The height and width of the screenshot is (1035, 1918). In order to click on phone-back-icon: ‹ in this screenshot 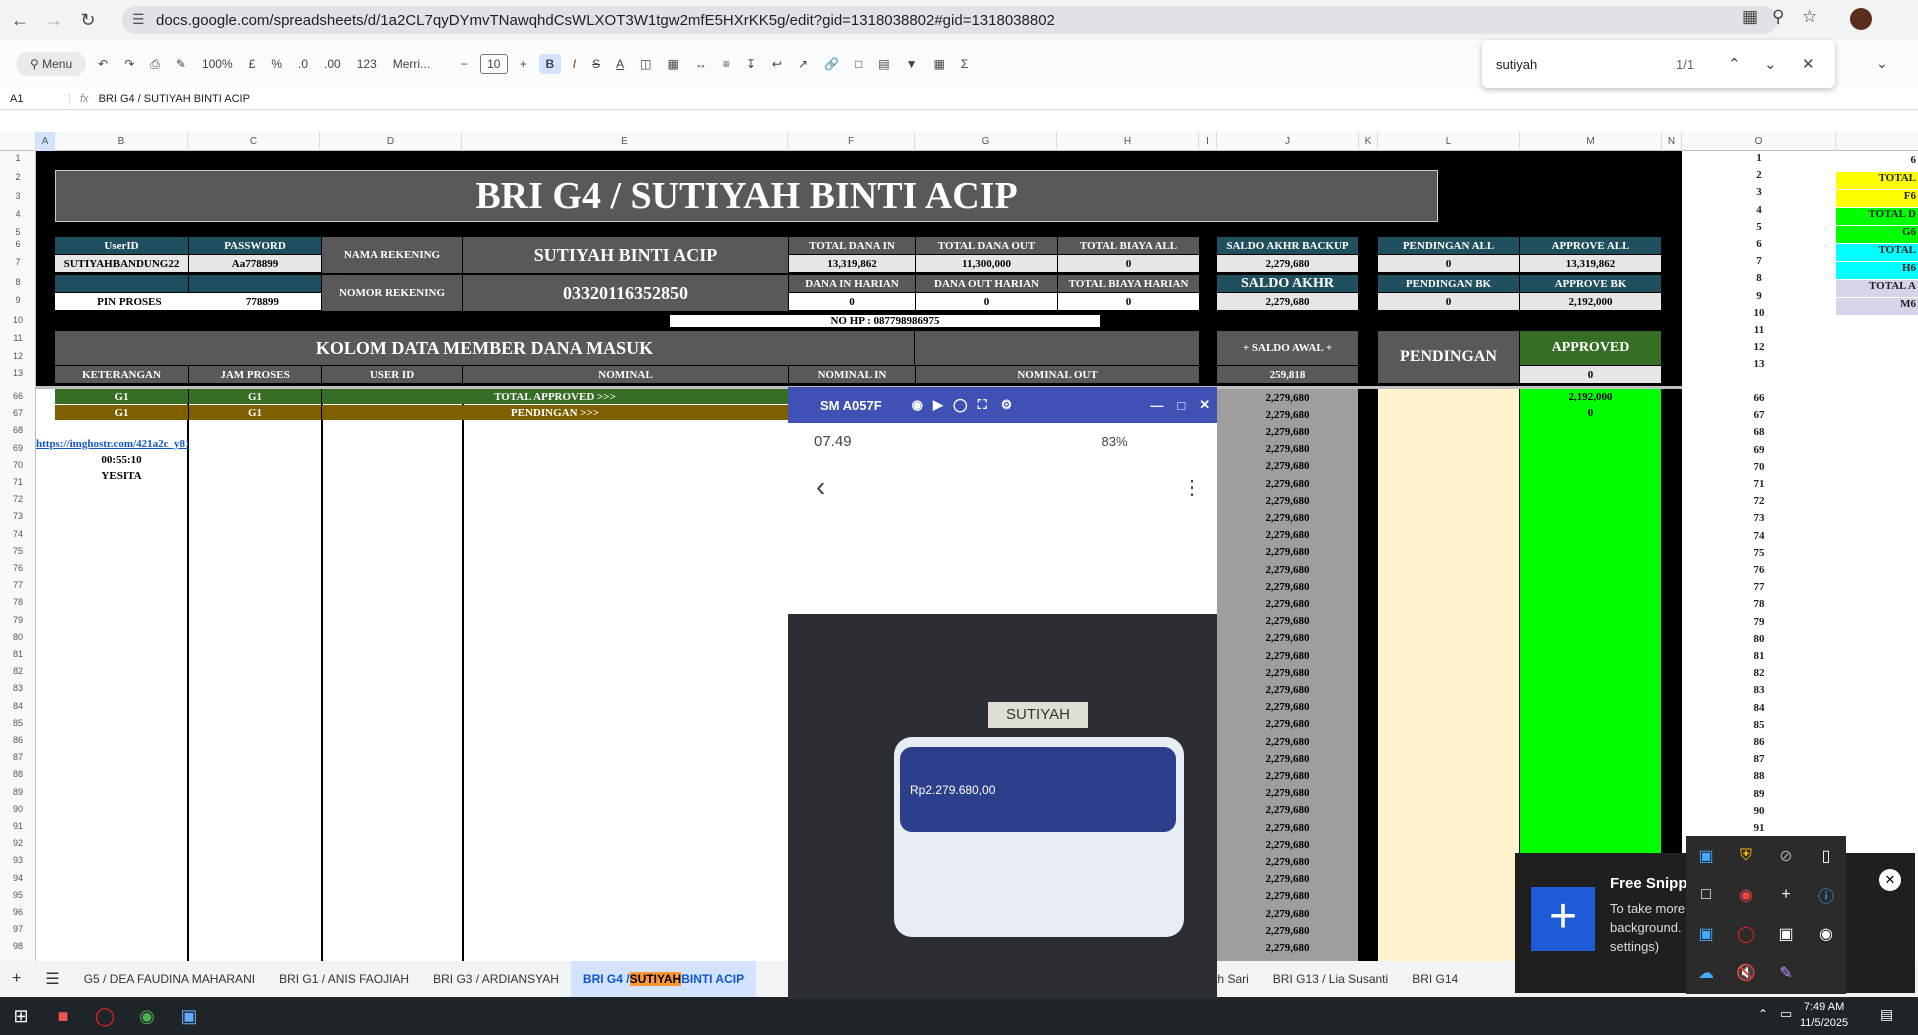, I will do `click(820, 487)`.